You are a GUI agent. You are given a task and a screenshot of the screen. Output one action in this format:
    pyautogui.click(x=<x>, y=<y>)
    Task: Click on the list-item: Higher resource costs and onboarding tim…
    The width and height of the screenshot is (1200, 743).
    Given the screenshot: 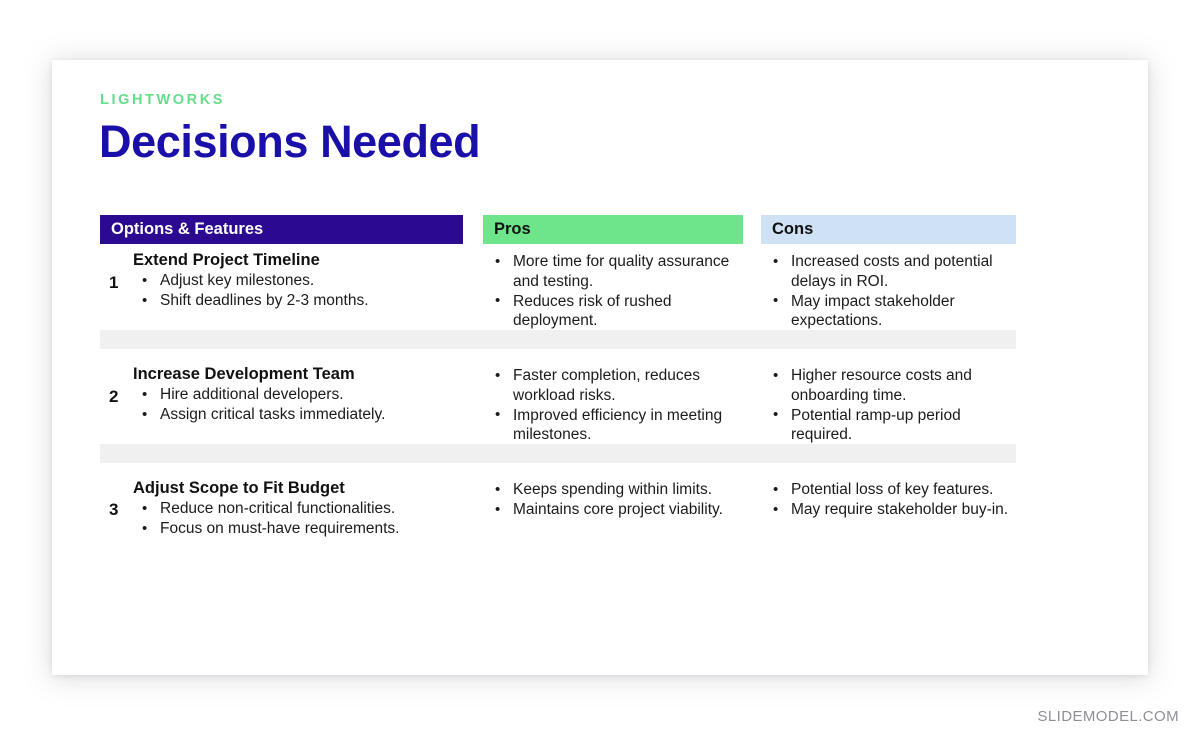 What is the action you would take?
    pyautogui.click(x=886, y=385)
    